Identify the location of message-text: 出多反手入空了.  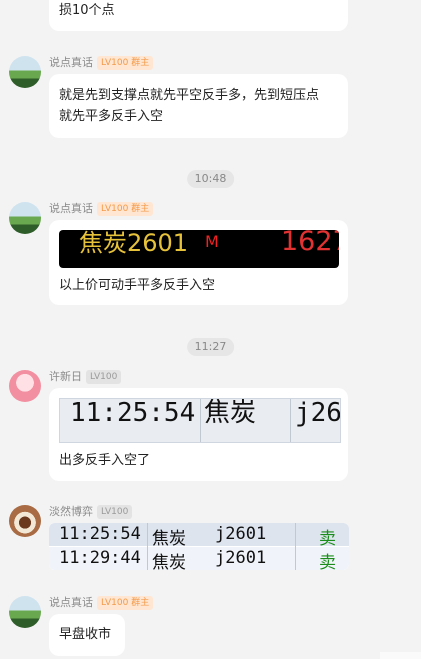
(105, 460).